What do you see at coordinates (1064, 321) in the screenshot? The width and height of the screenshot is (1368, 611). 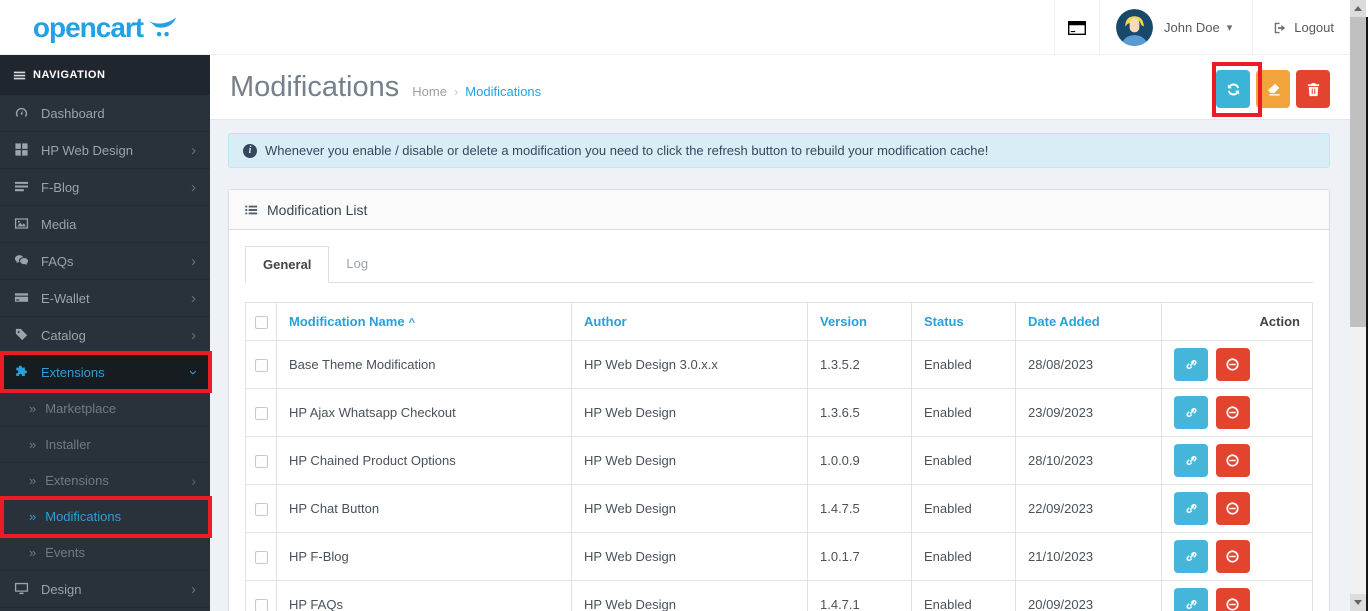 I see `column-header-date-added: Date Added` at bounding box center [1064, 321].